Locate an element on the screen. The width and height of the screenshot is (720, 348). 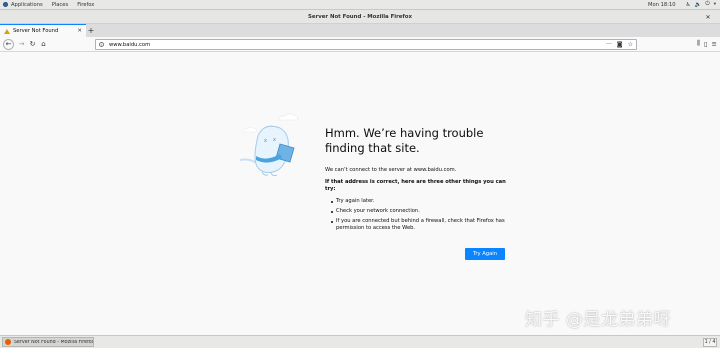
list-item: Try again later. is located at coordinates (417, 201).